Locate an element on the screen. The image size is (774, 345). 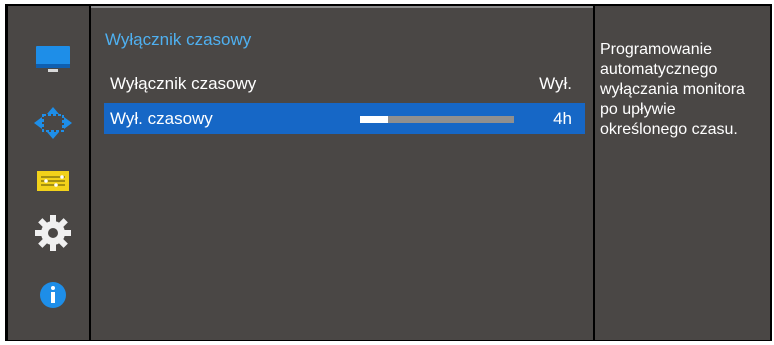
row-value: 4h is located at coordinates (562, 118).